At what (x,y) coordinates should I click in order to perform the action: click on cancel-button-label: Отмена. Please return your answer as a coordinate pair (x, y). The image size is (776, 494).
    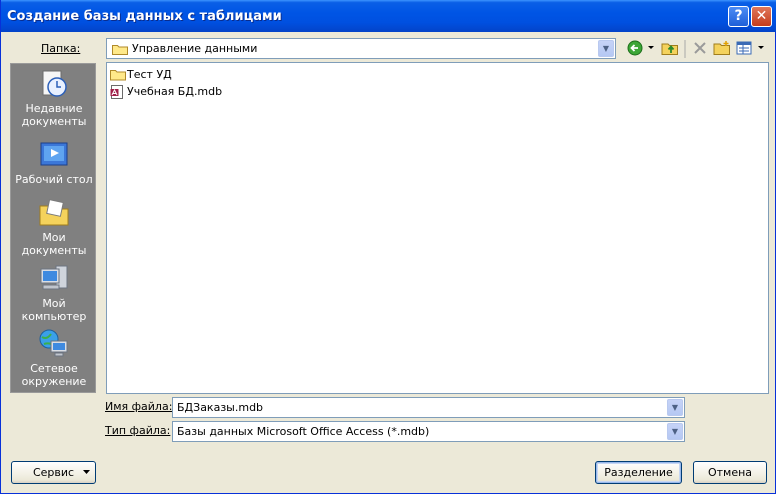
    Looking at the image, I should click on (730, 472).